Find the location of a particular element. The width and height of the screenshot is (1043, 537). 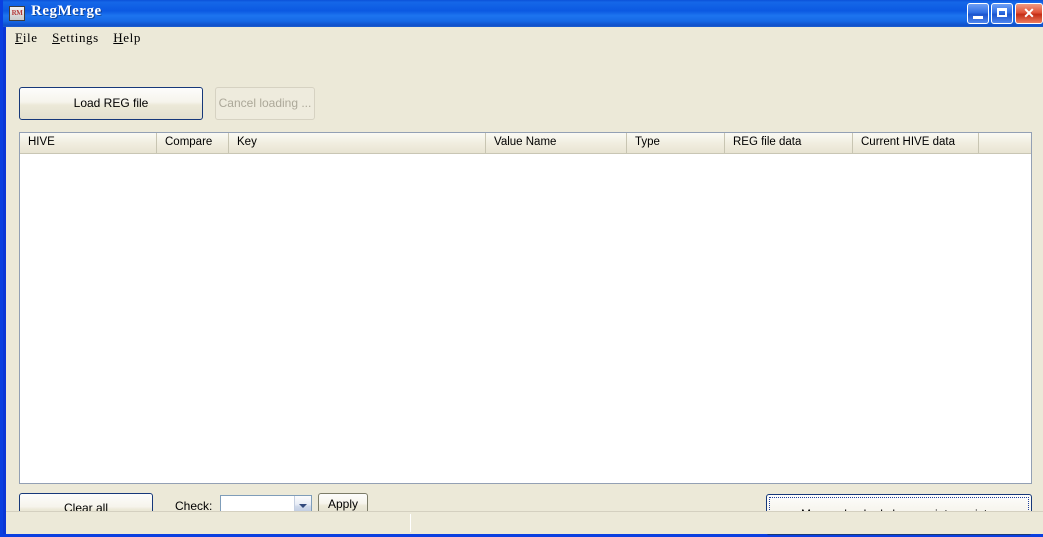

caption-button-group: ✕ is located at coordinates (1004, 13).